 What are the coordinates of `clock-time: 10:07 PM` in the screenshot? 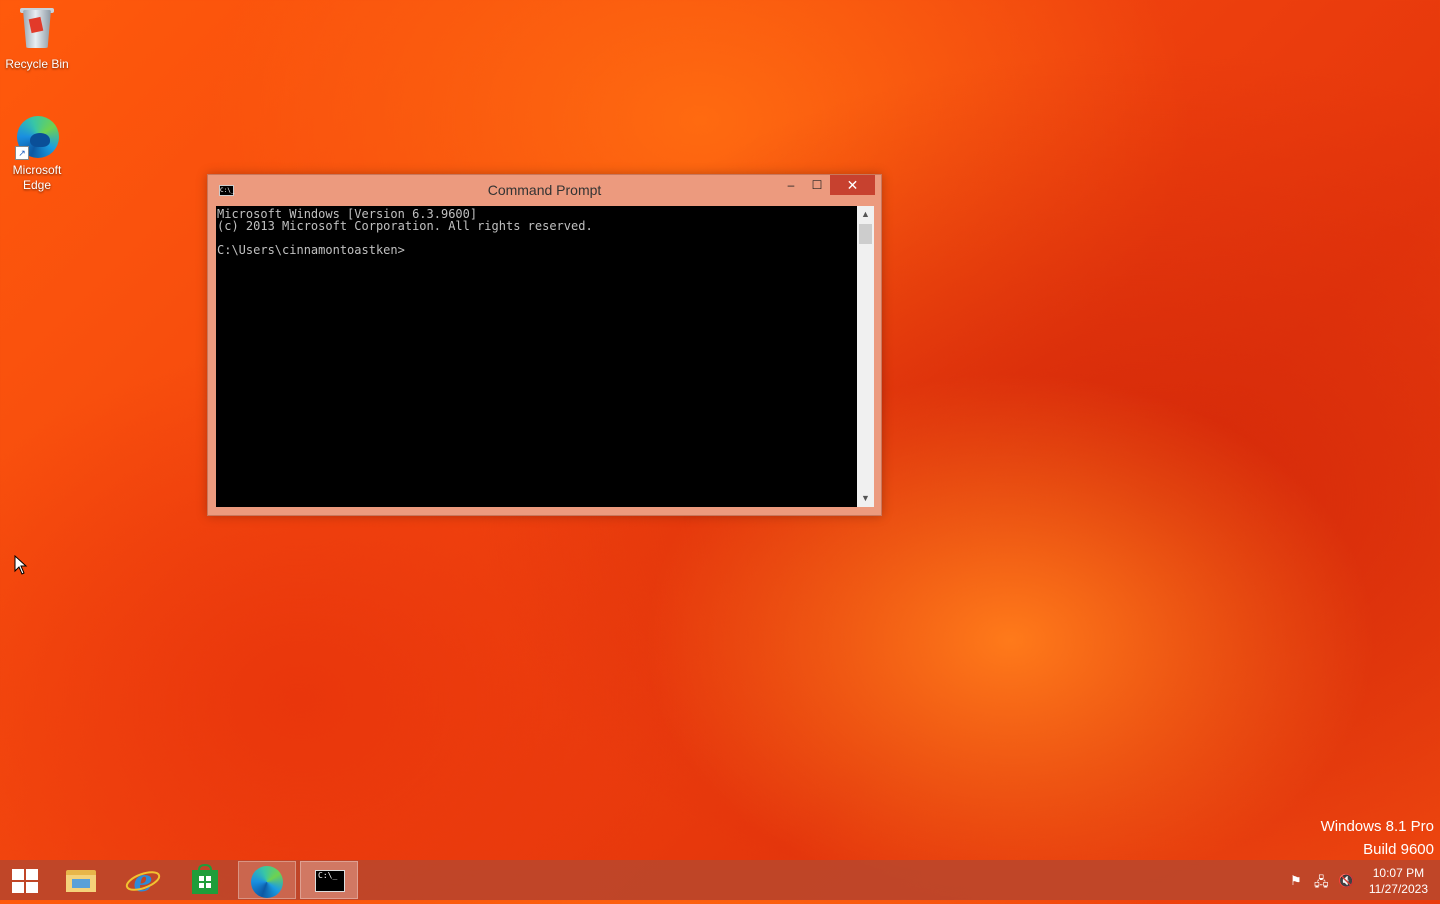 It's located at (1398, 873).